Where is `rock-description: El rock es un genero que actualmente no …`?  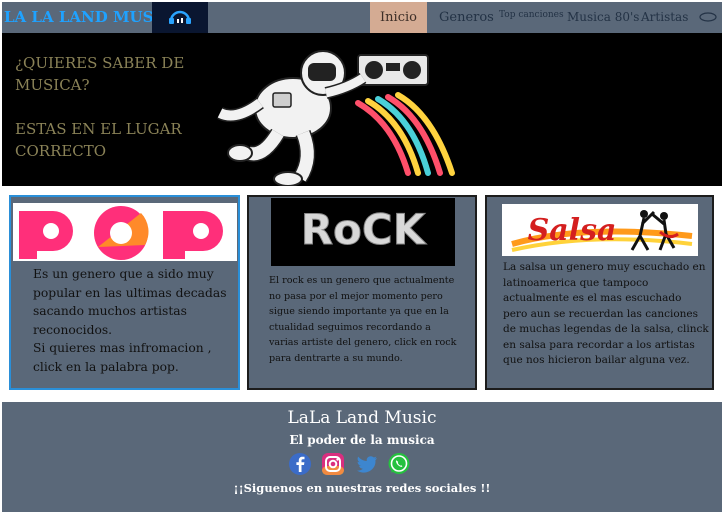
rock-description: El rock es un genero que actualmente no … is located at coordinates (363, 319).